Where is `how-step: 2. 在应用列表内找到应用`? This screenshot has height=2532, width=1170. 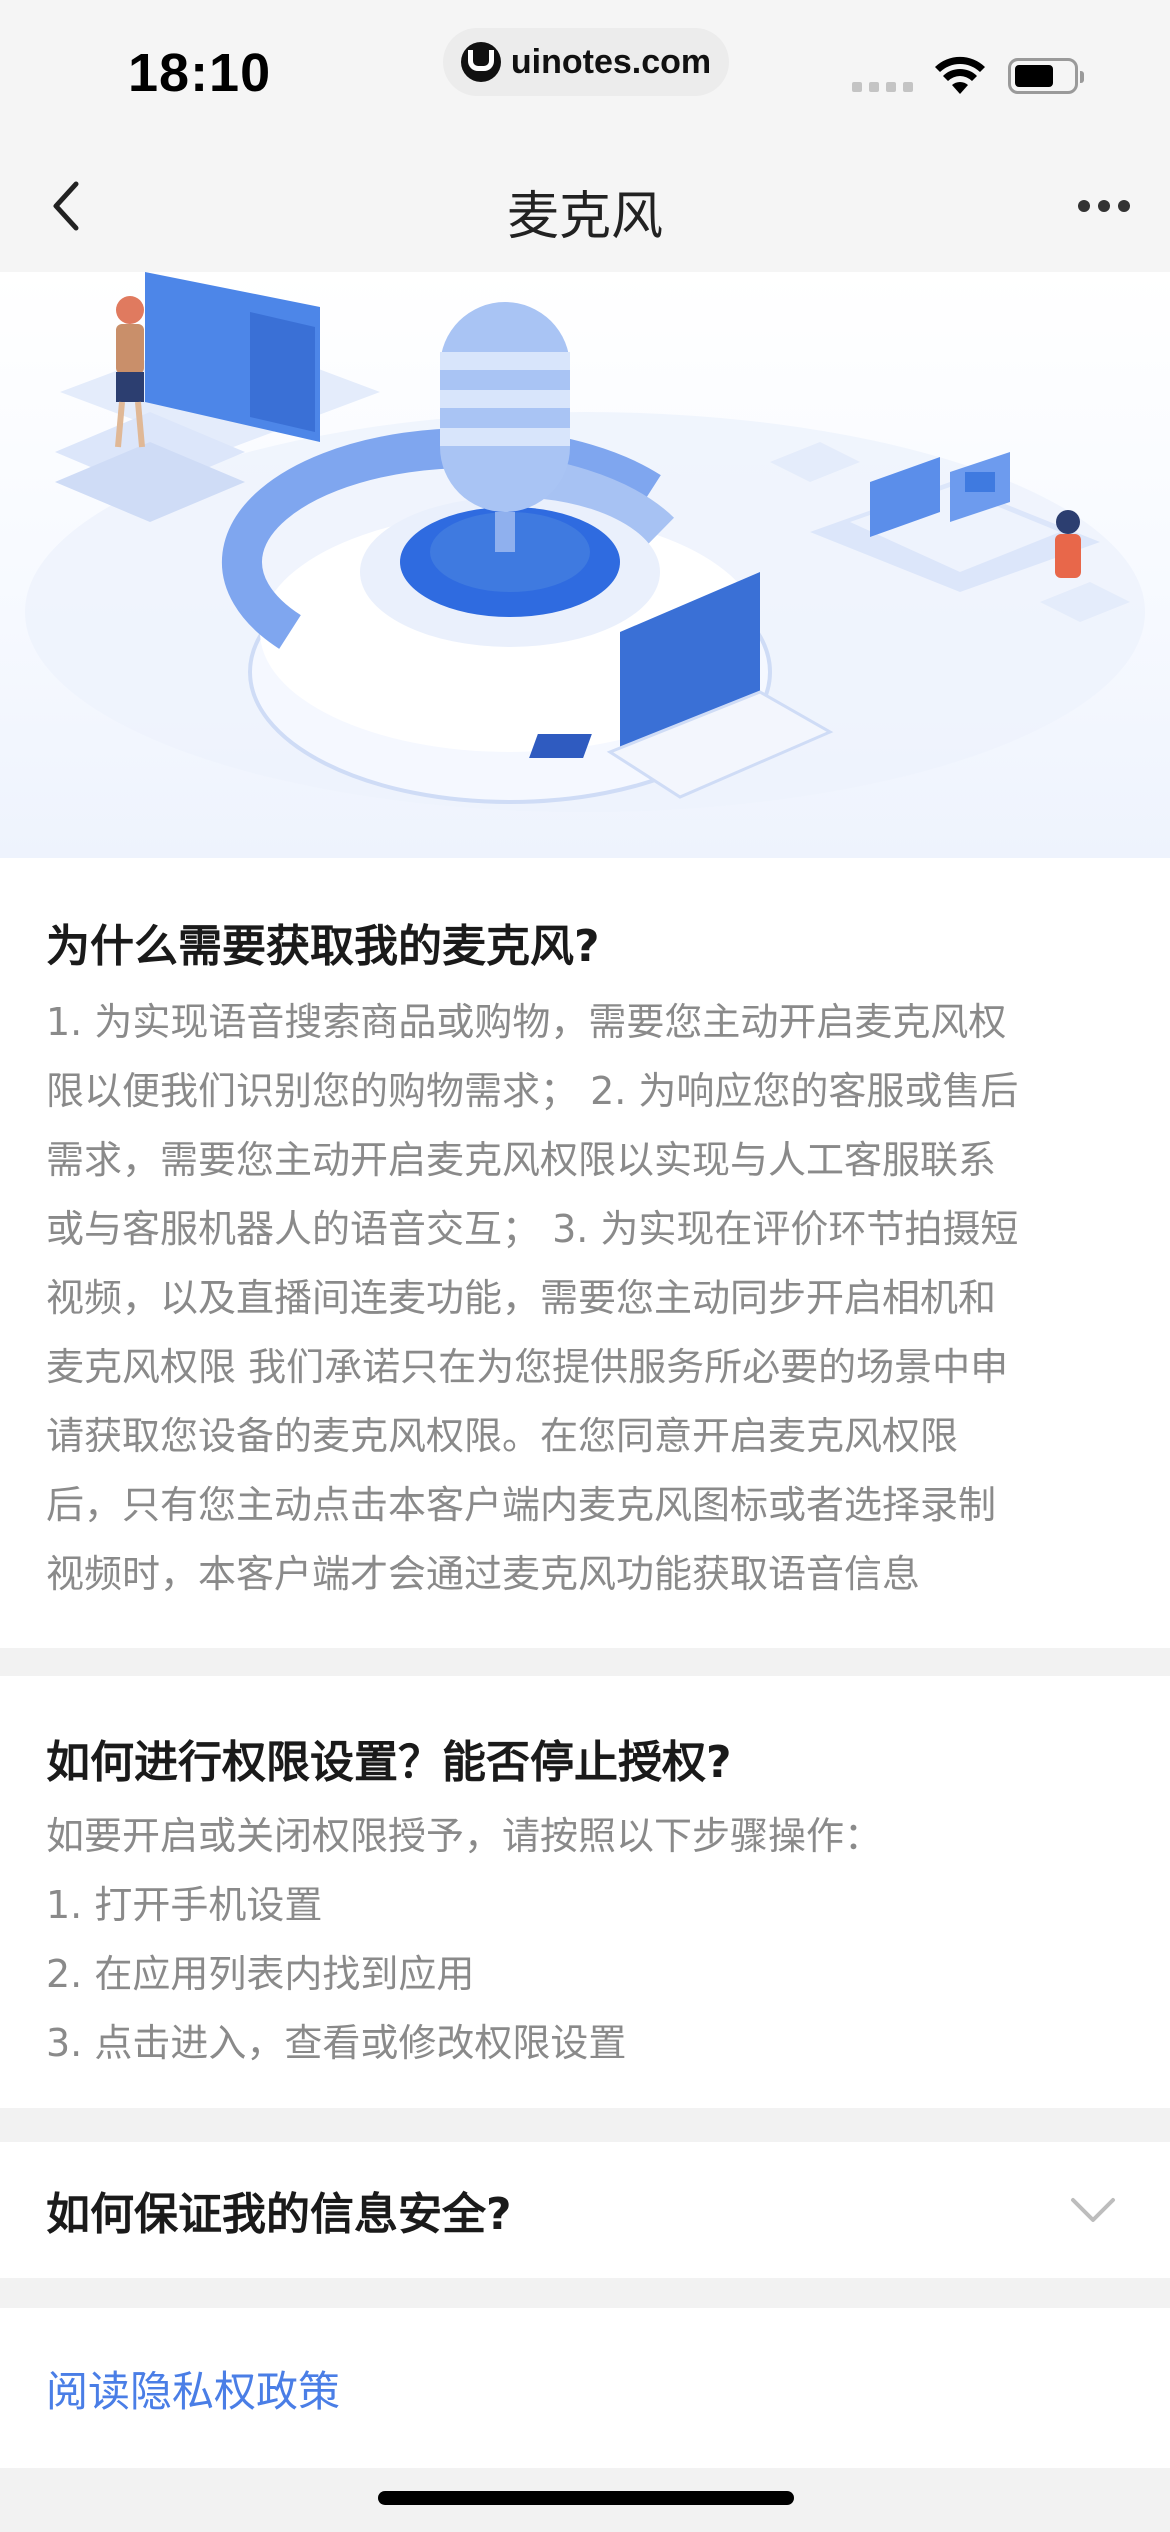
how-step: 2. 在应用列表内找到应用 is located at coordinates (260, 1974).